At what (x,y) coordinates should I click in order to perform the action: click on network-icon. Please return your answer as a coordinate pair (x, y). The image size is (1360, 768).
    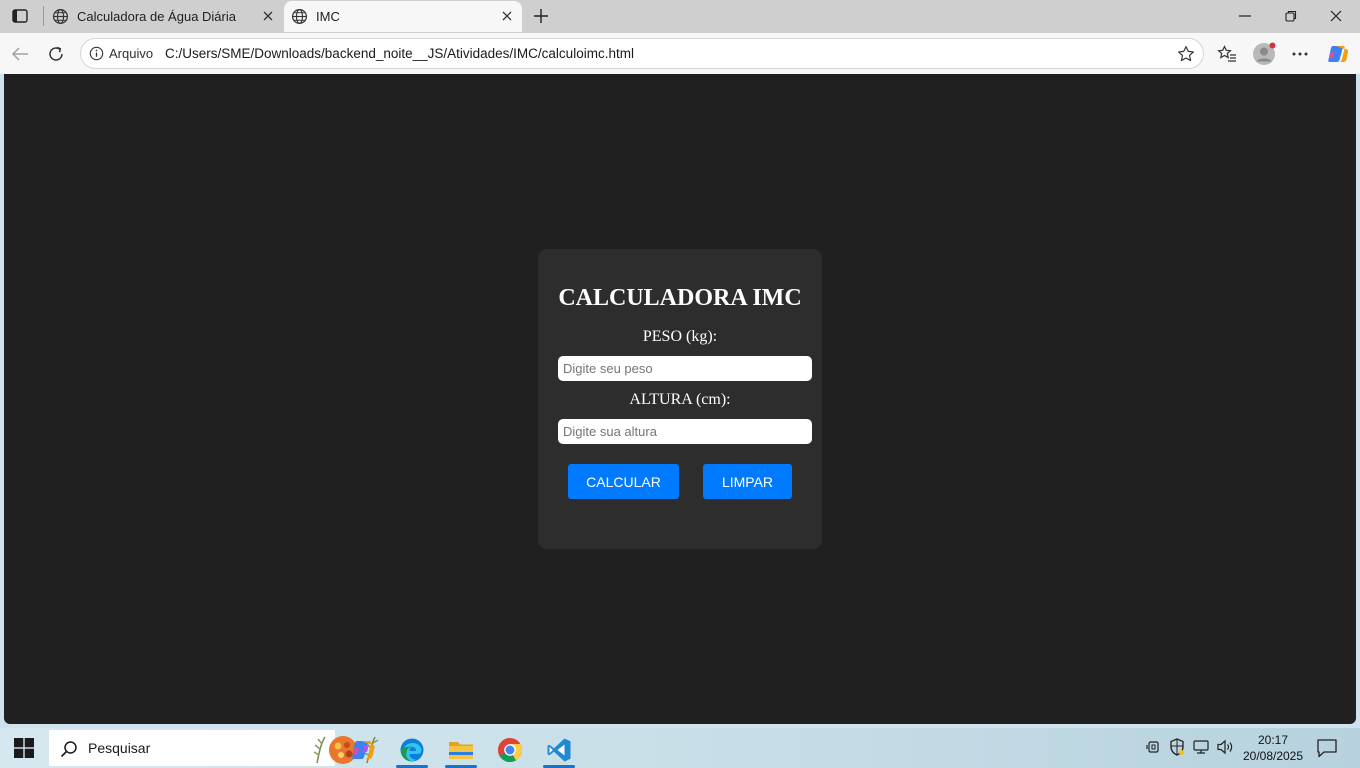
    Looking at the image, I should click on (1201, 747).